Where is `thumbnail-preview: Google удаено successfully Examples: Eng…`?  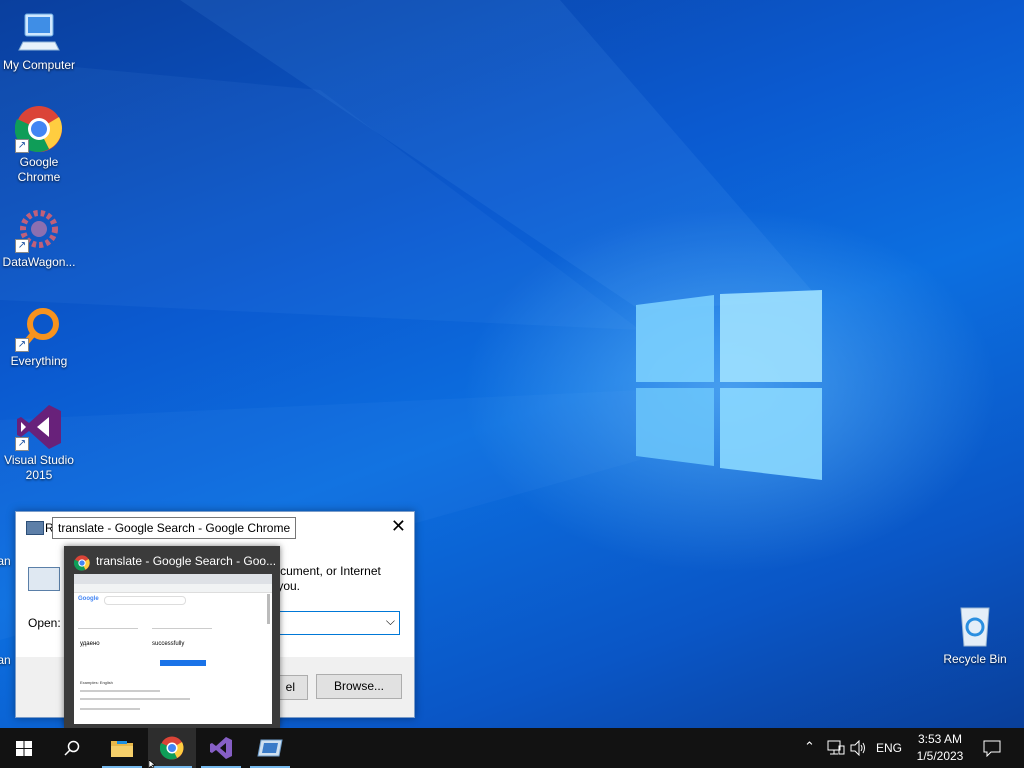
thumbnail-preview: Google удаено successfully Examples: Eng… is located at coordinates (173, 649).